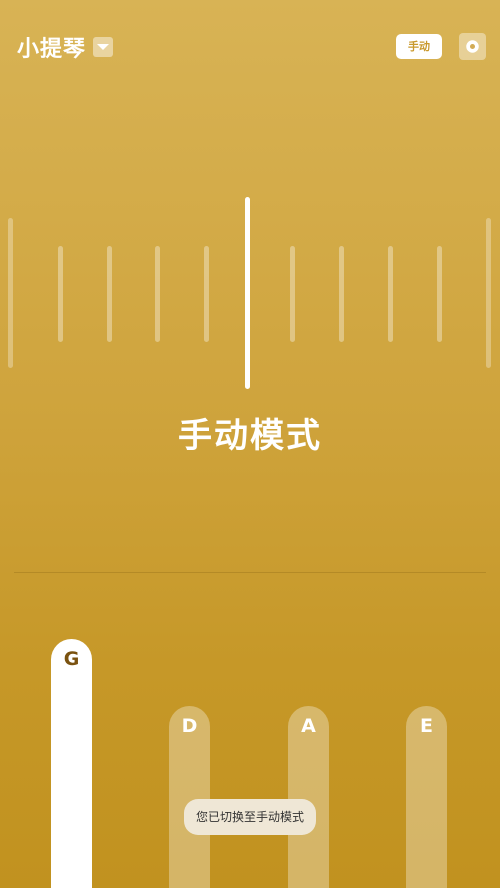  Describe the element at coordinates (250, 572) in the screenshot. I see `divider` at that location.